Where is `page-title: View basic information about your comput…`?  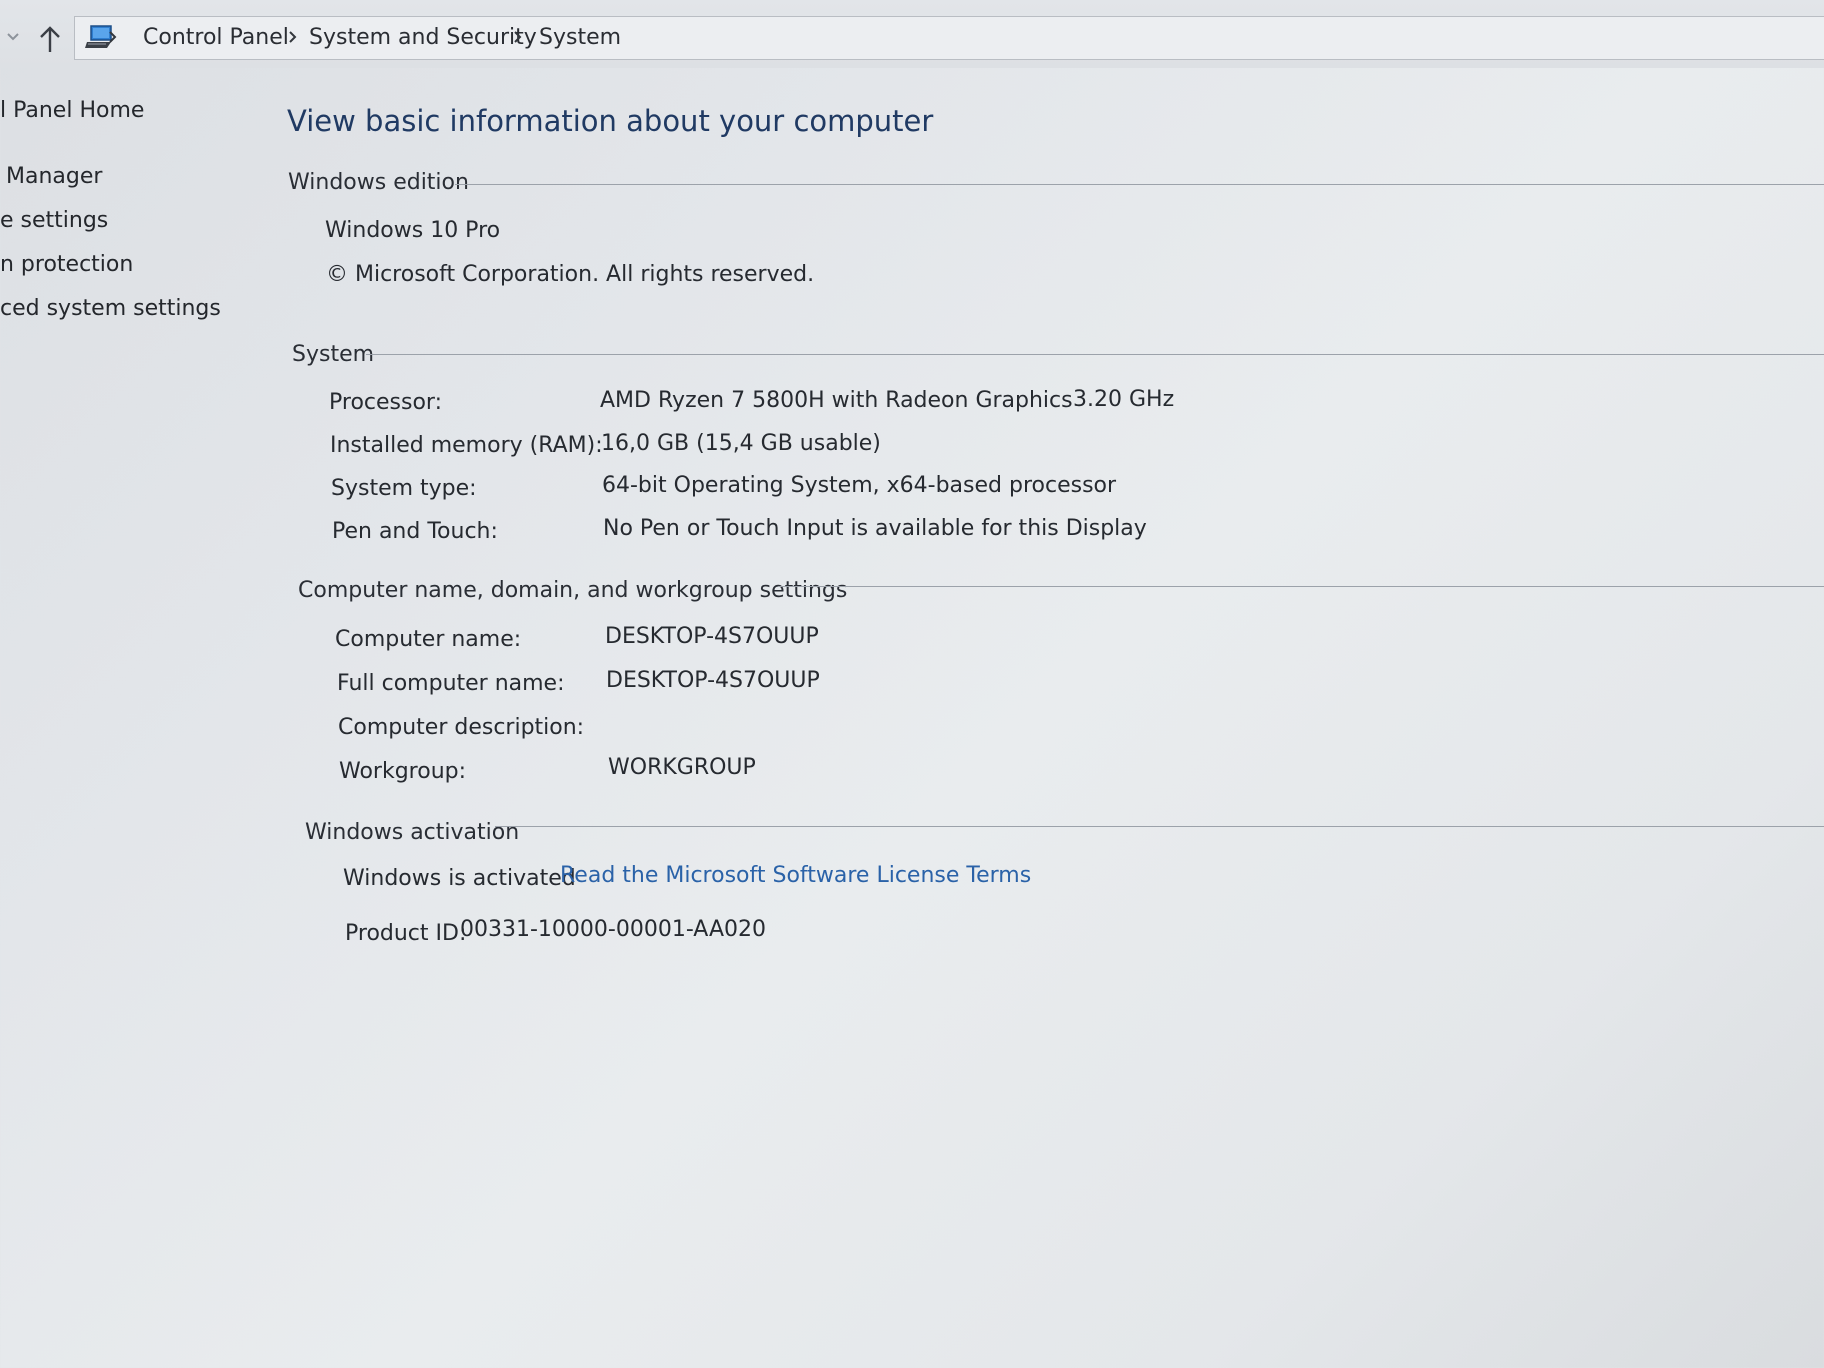
page-title: View basic information about your comput… is located at coordinates (610, 121).